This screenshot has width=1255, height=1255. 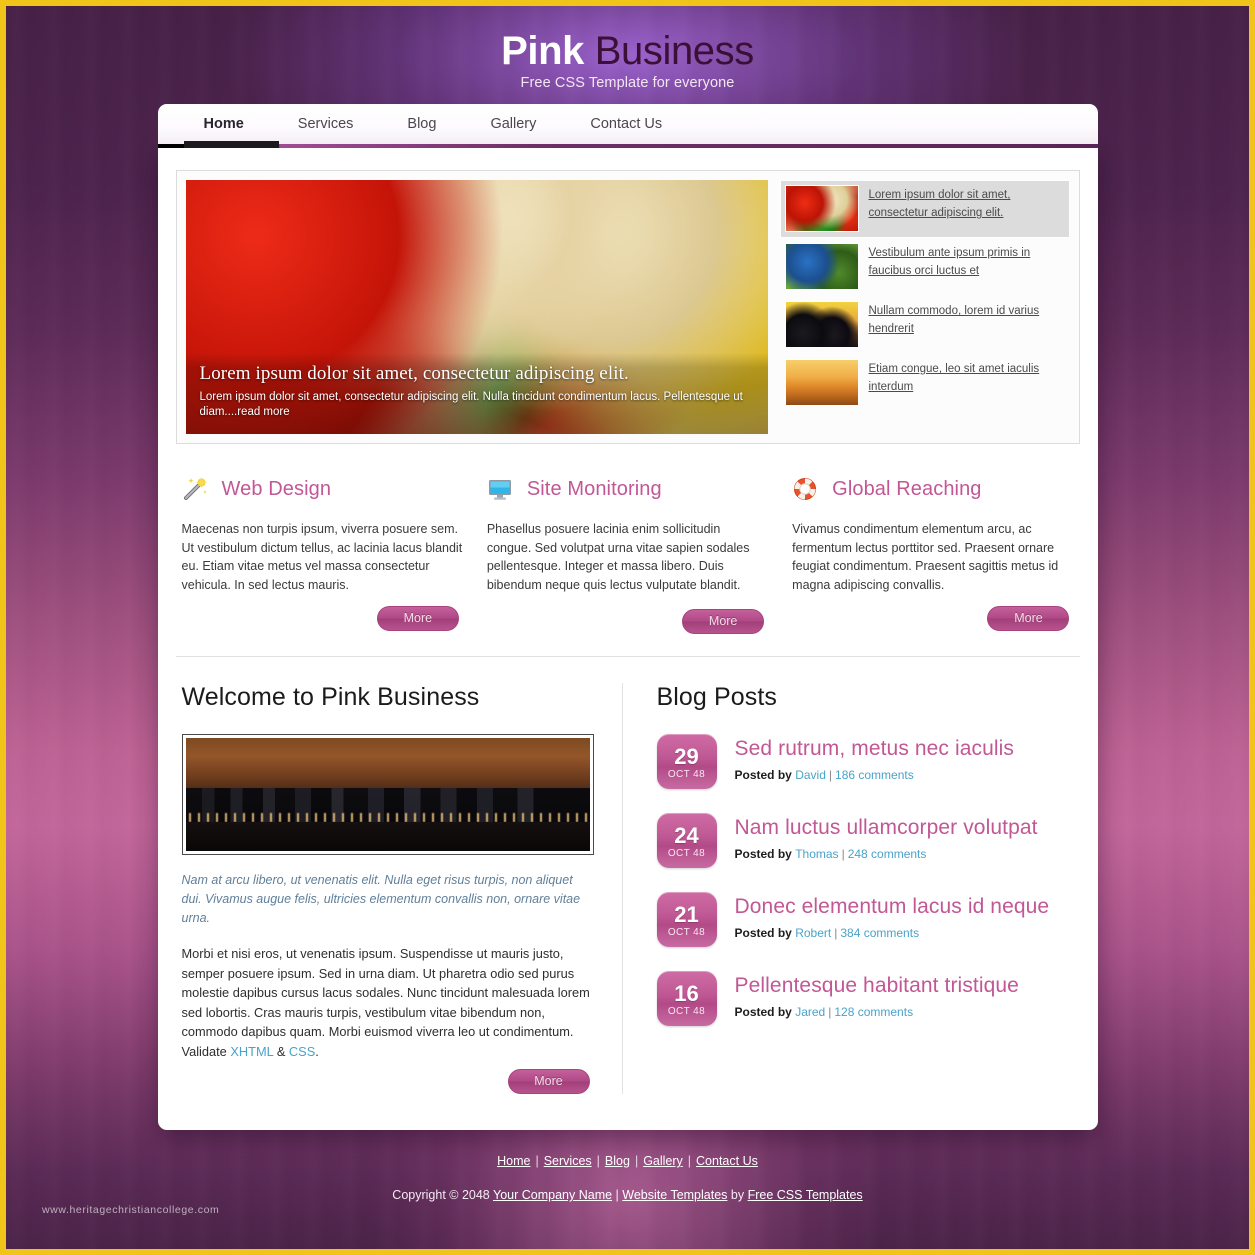 I want to click on welcome-button-row: More, so click(x=388, y=1082).